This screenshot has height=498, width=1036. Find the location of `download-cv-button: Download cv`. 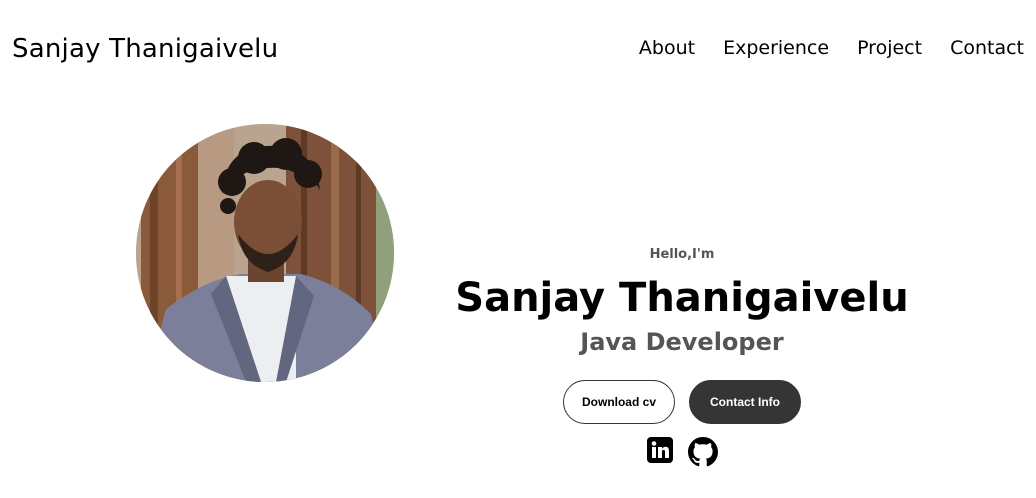

download-cv-button: Download cv is located at coordinates (619, 402).